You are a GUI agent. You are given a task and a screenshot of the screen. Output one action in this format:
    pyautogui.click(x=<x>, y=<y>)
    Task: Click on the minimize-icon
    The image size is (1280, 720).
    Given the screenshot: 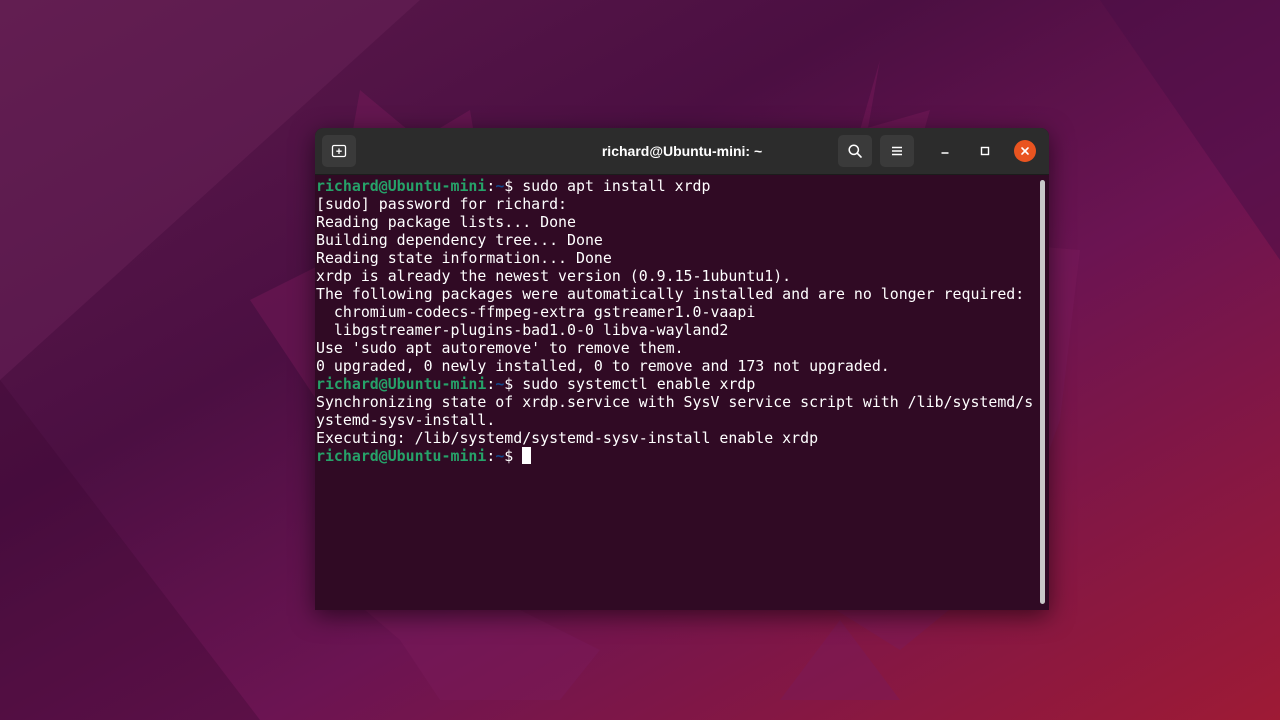 What is the action you would take?
    pyautogui.click(x=945, y=153)
    